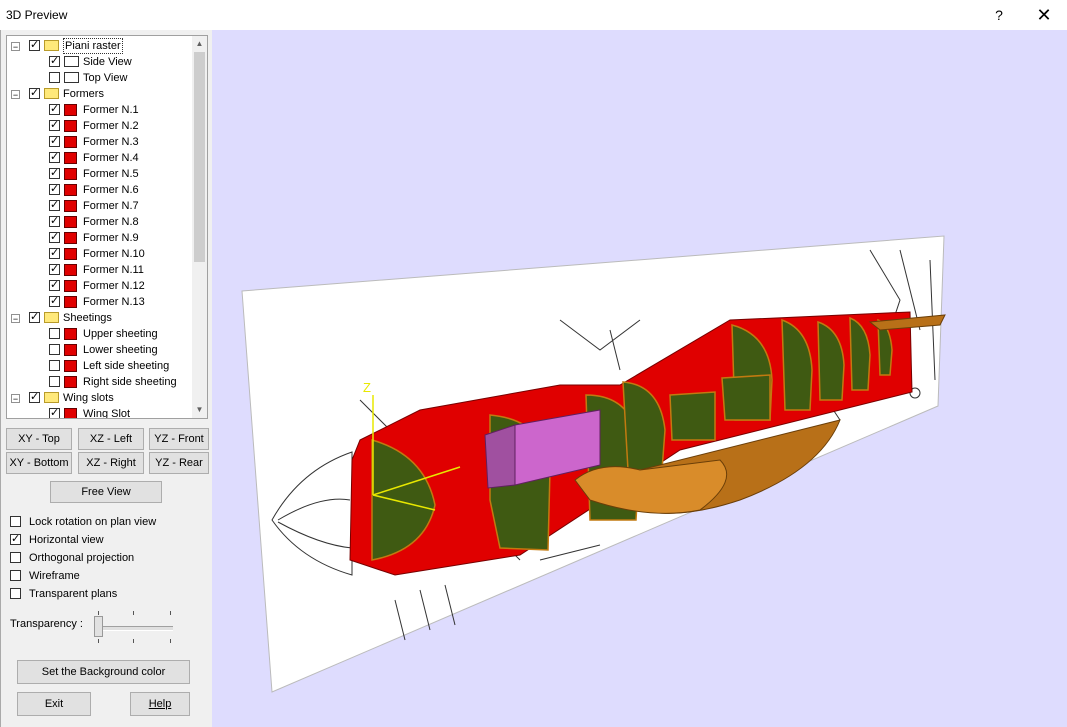 The height and width of the screenshot is (727, 1067). Describe the element at coordinates (98, 626) in the screenshot. I see `transparency-slider` at that location.